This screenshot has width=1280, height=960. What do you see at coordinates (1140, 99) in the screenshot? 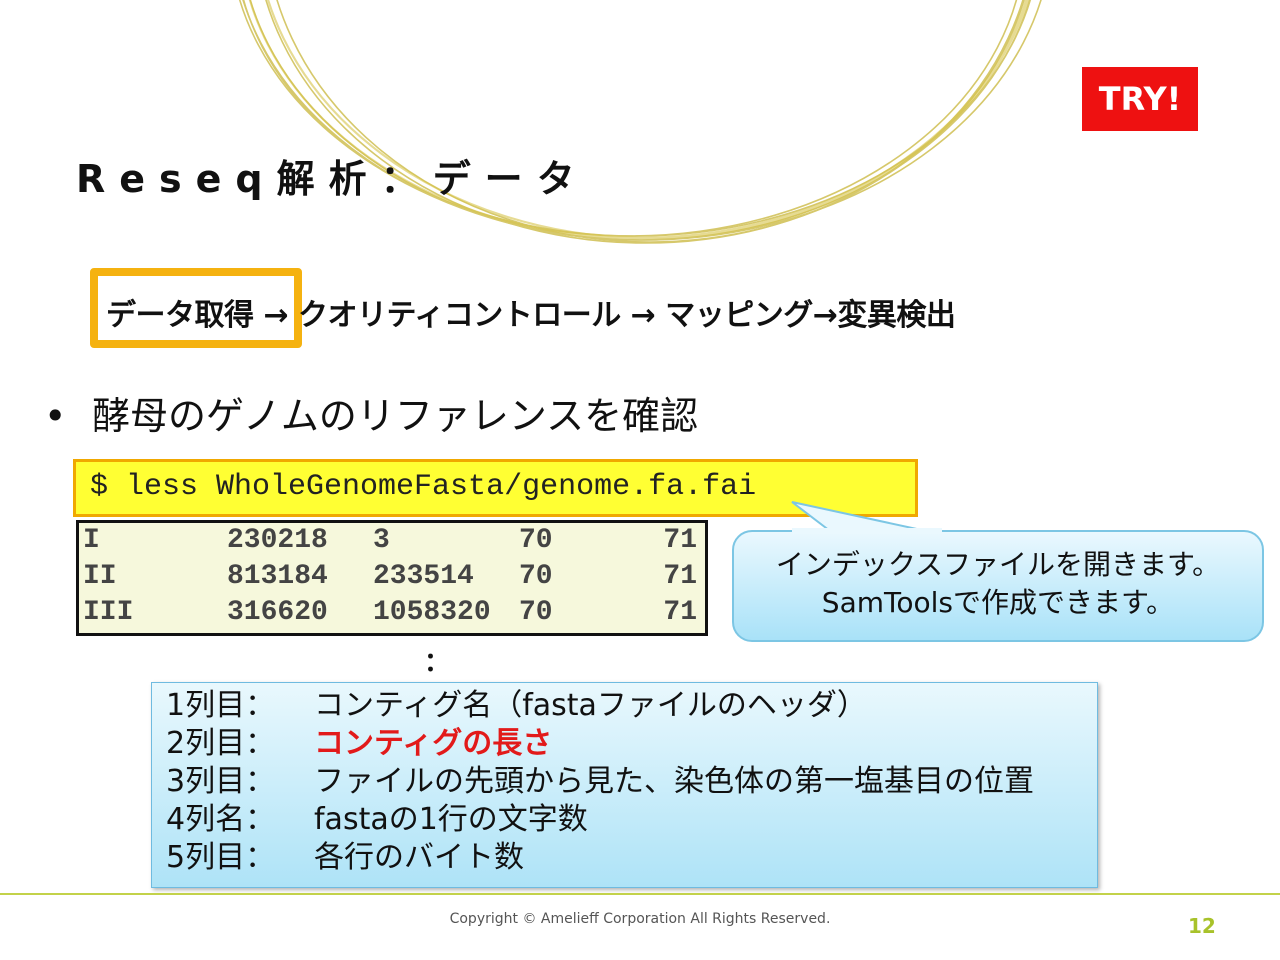
I see `try-badge: TRY!` at bounding box center [1140, 99].